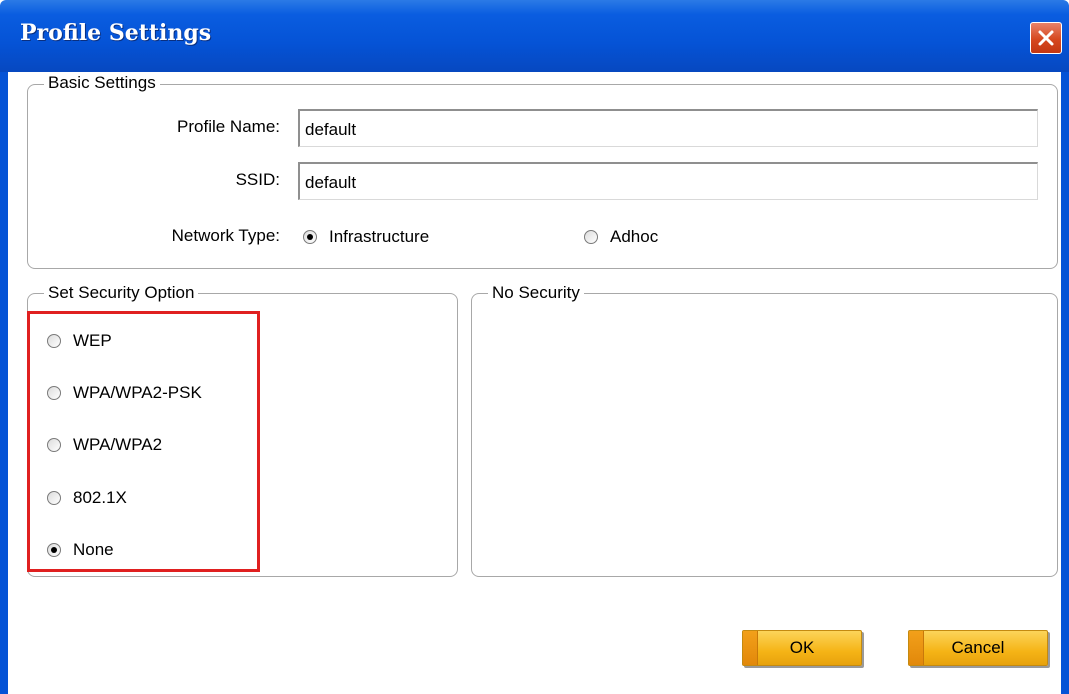 The image size is (1069, 694). Describe the element at coordinates (228, 126) in the screenshot. I see `profile-name-label: Profile Name:` at that location.